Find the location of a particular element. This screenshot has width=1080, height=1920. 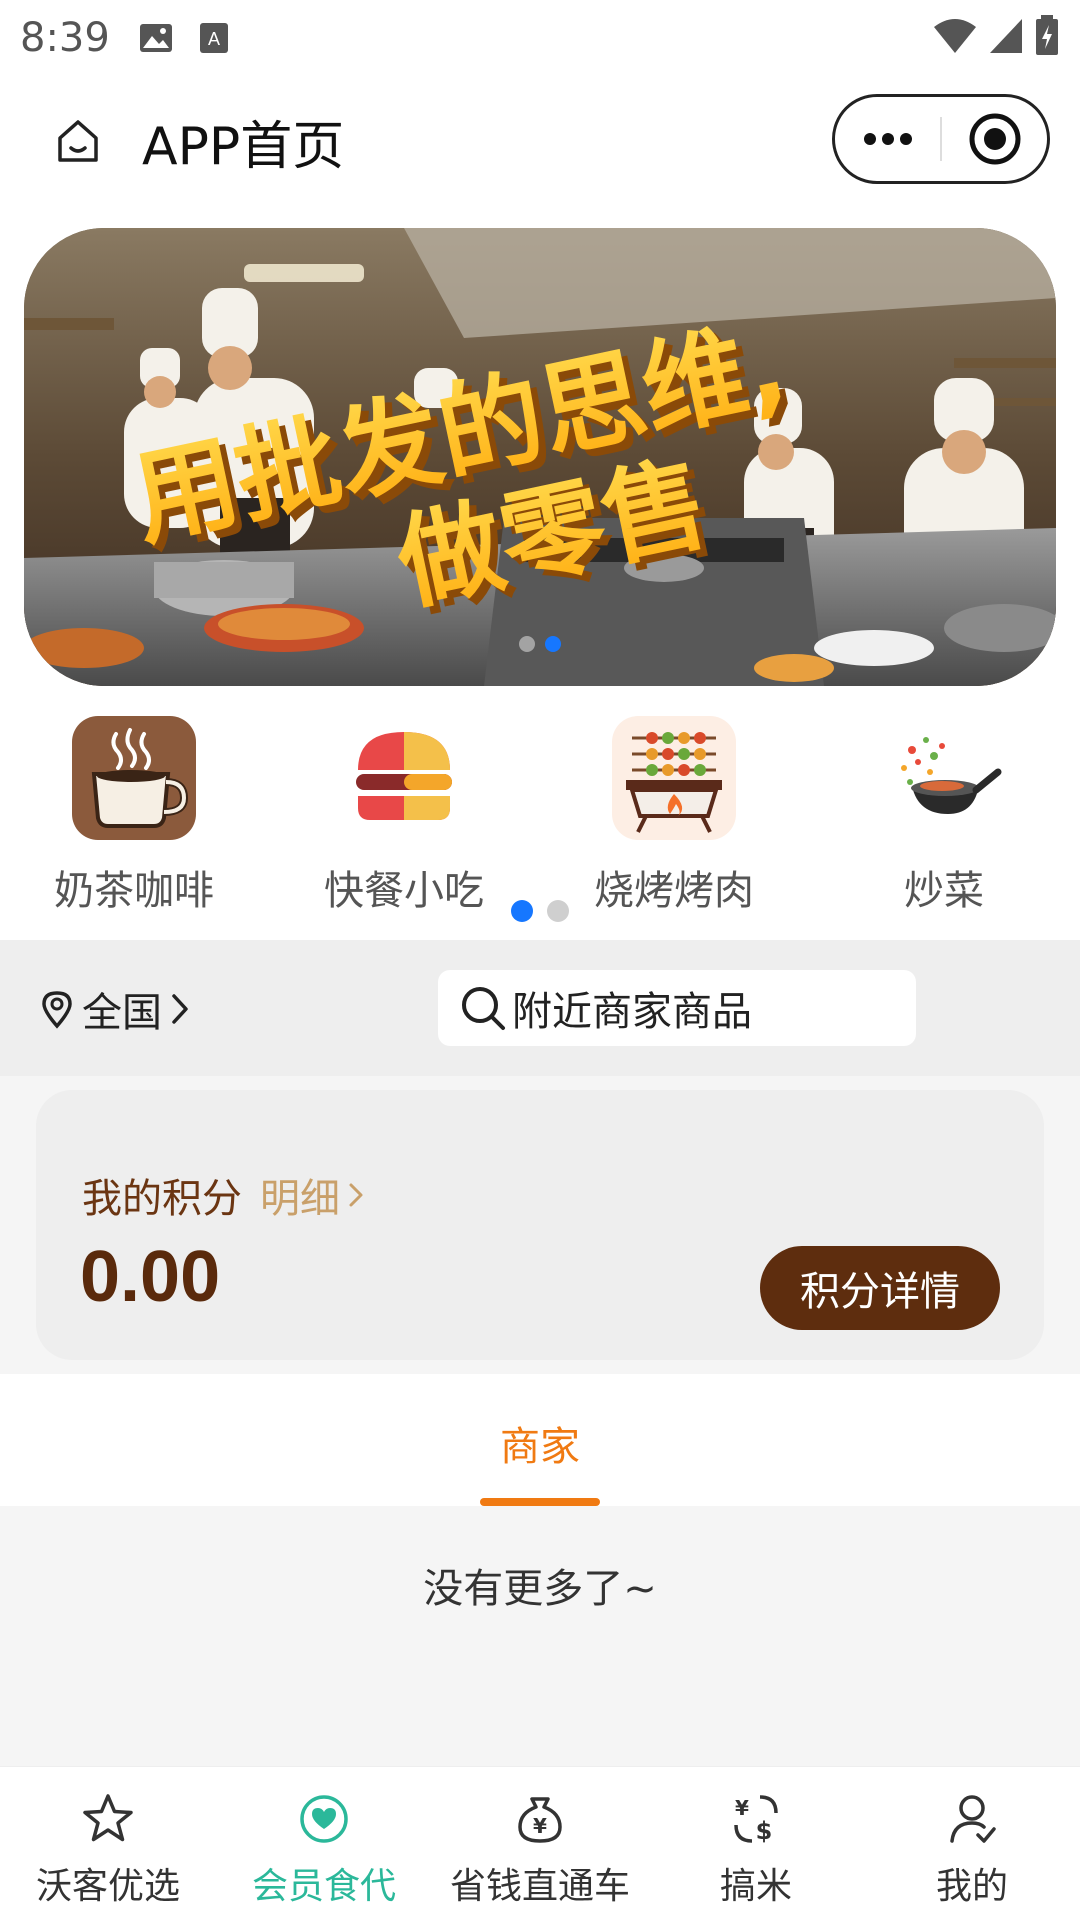

page-title: APP首页 is located at coordinates (243, 146).